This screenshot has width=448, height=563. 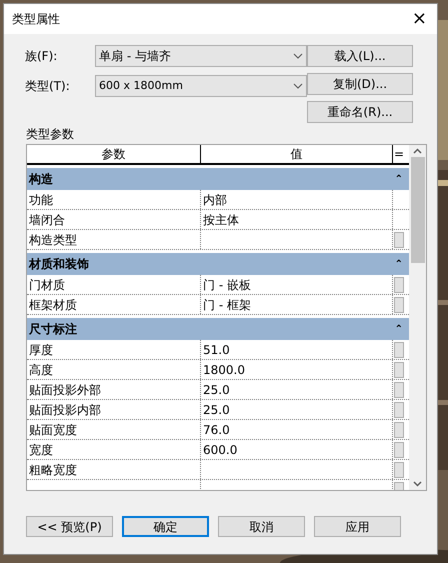 What do you see at coordinates (297, 154) in the screenshot?
I see `column-header: 值` at bounding box center [297, 154].